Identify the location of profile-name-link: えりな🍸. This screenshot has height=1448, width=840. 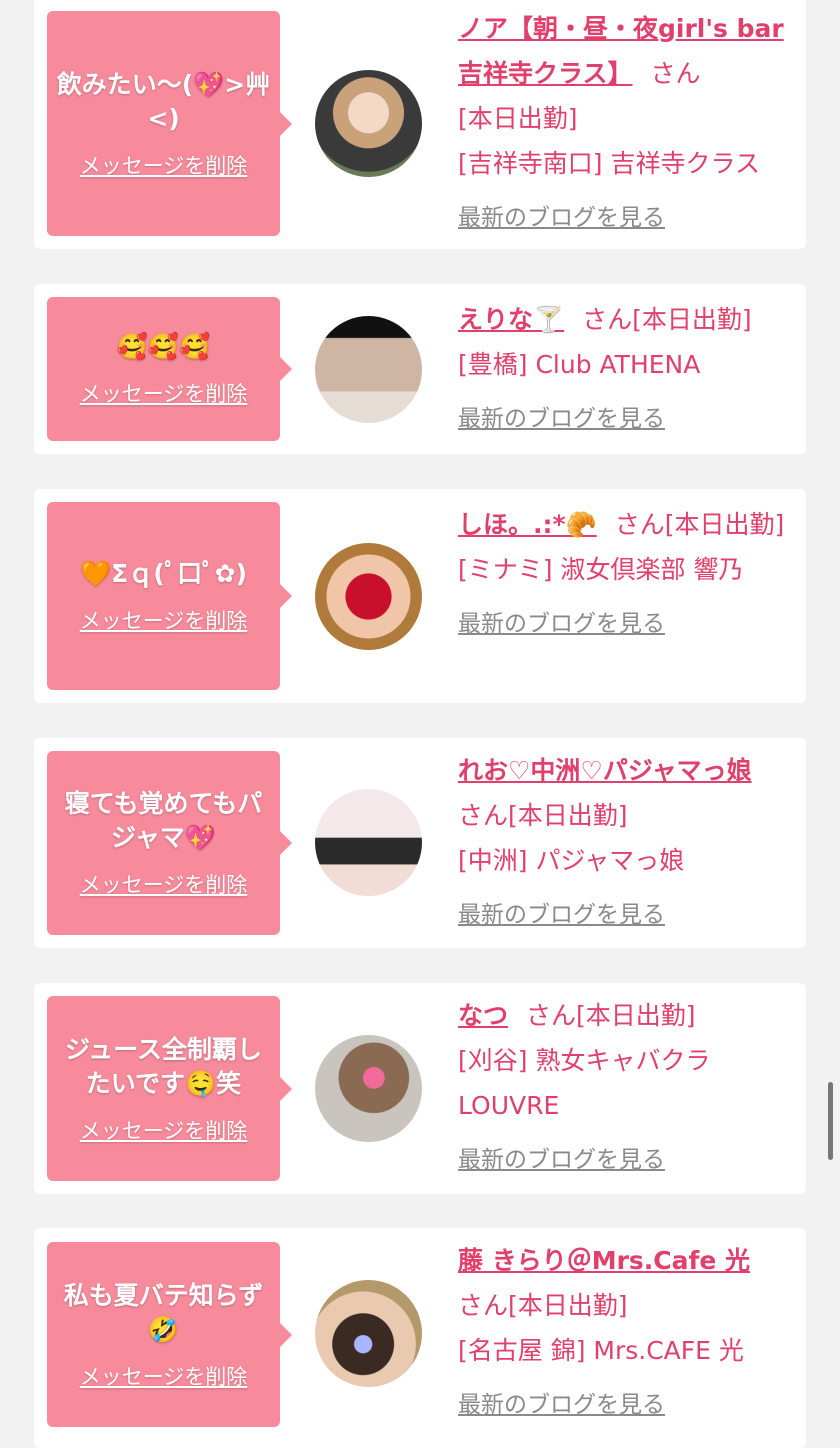
(511, 319).